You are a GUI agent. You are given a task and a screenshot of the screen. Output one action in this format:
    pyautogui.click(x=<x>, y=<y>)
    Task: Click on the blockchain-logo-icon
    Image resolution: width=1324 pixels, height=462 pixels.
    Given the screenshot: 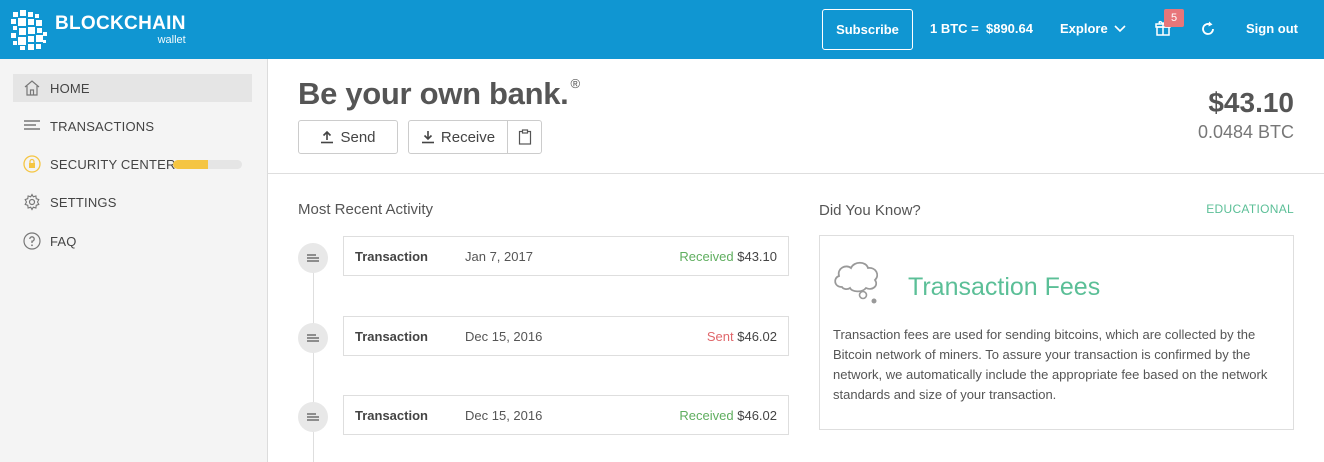 What is the action you would take?
    pyautogui.click(x=29, y=30)
    